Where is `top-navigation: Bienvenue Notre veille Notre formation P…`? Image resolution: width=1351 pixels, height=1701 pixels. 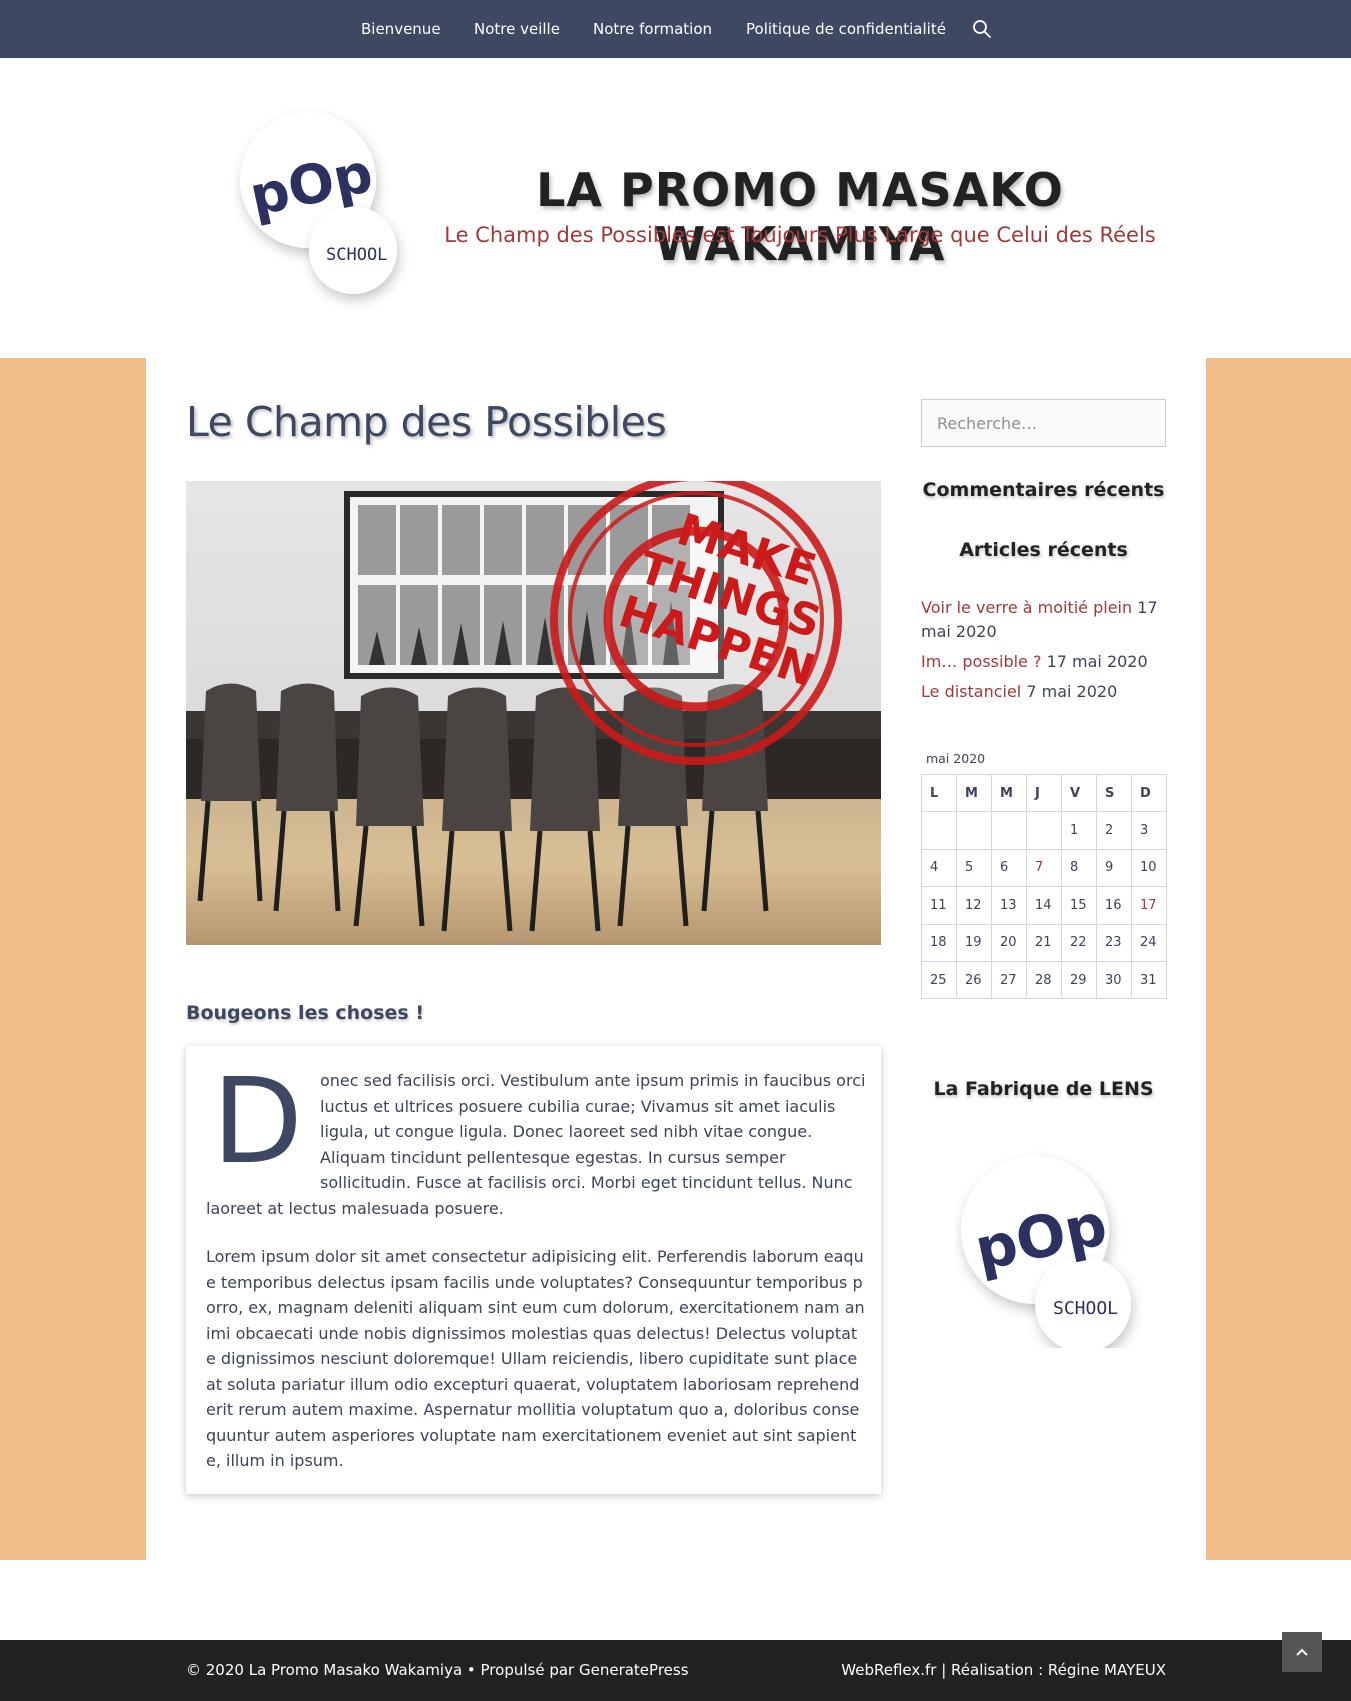 top-navigation: Bienvenue Notre veille Notre formation P… is located at coordinates (675, 29).